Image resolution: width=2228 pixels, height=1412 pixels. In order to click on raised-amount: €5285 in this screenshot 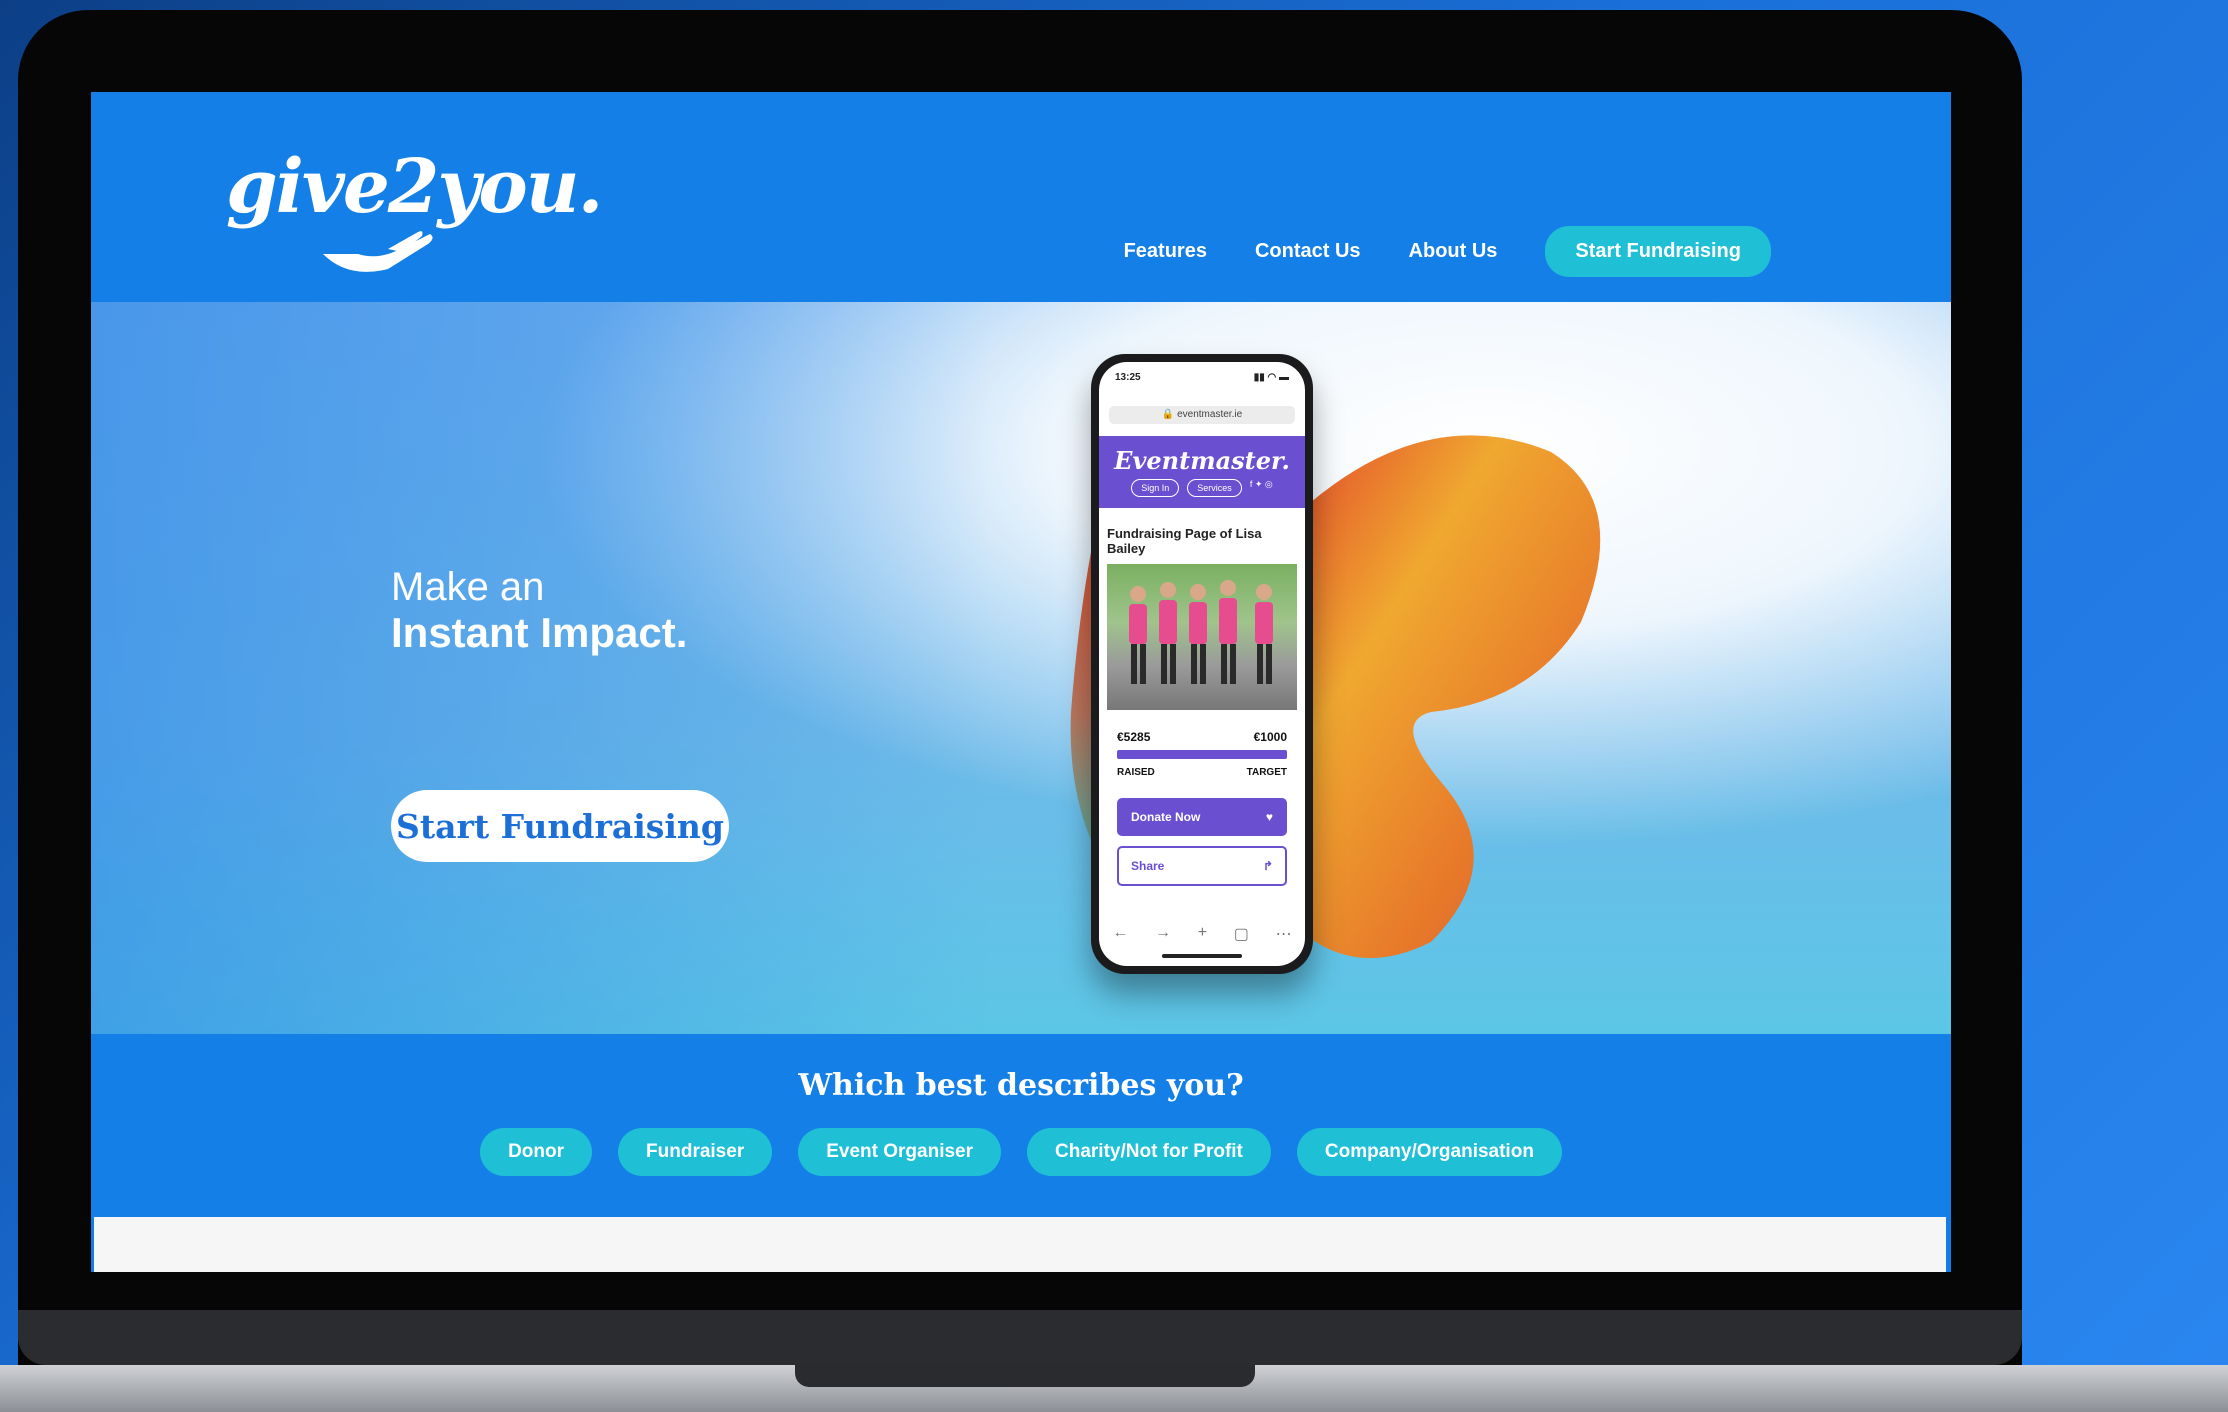, I will do `click(1134, 737)`.